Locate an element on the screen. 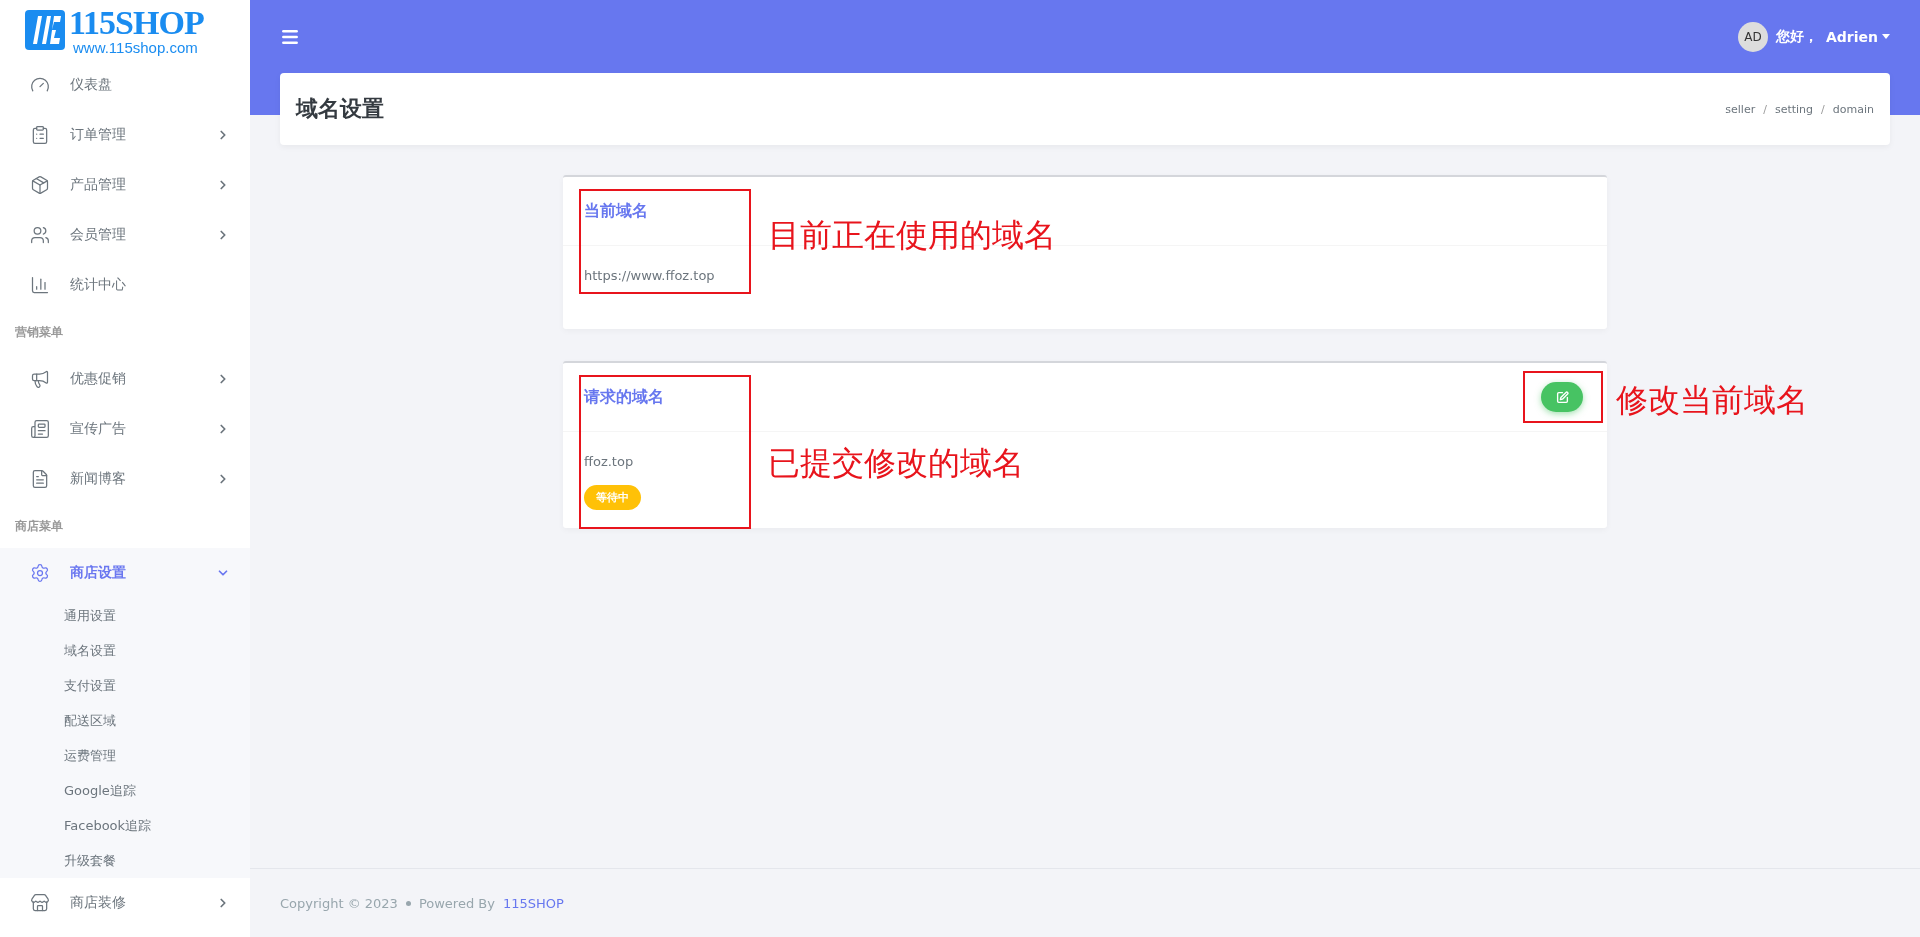  submenu-item: Facebook追踪 is located at coordinates (125, 825).